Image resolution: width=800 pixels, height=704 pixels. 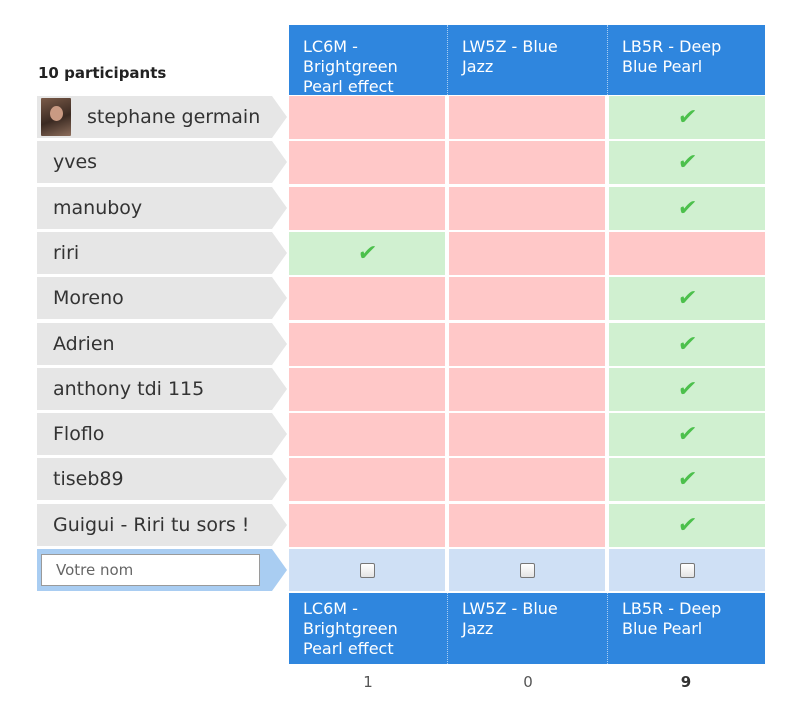 What do you see at coordinates (527, 628) in the screenshot?
I see `column-footer-2: LW5Z - Blue Jazz` at bounding box center [527, 628].